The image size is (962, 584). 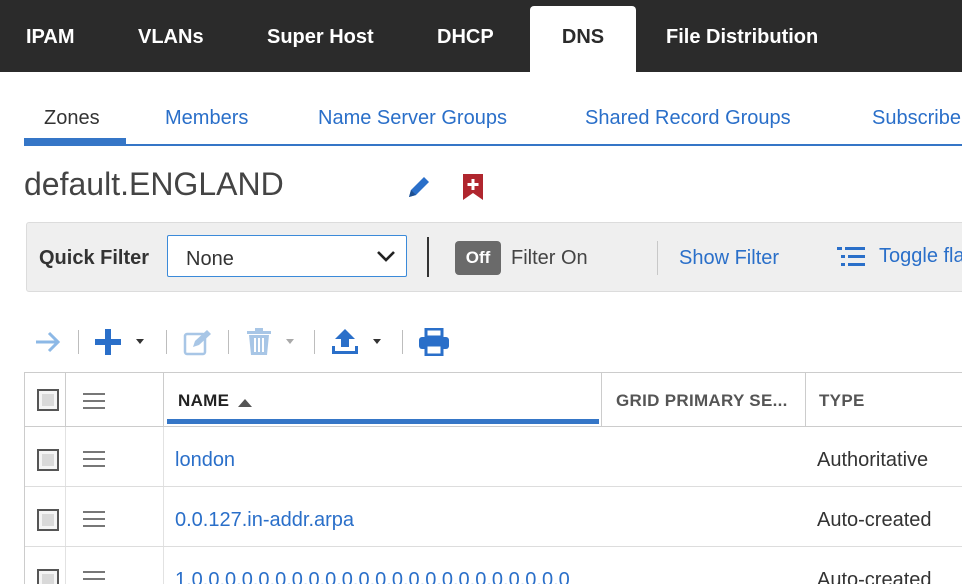 What do you see at coordinates (419, 189) in the screenshot?
I see `pencil-icon` at bounding box center [419, 189].